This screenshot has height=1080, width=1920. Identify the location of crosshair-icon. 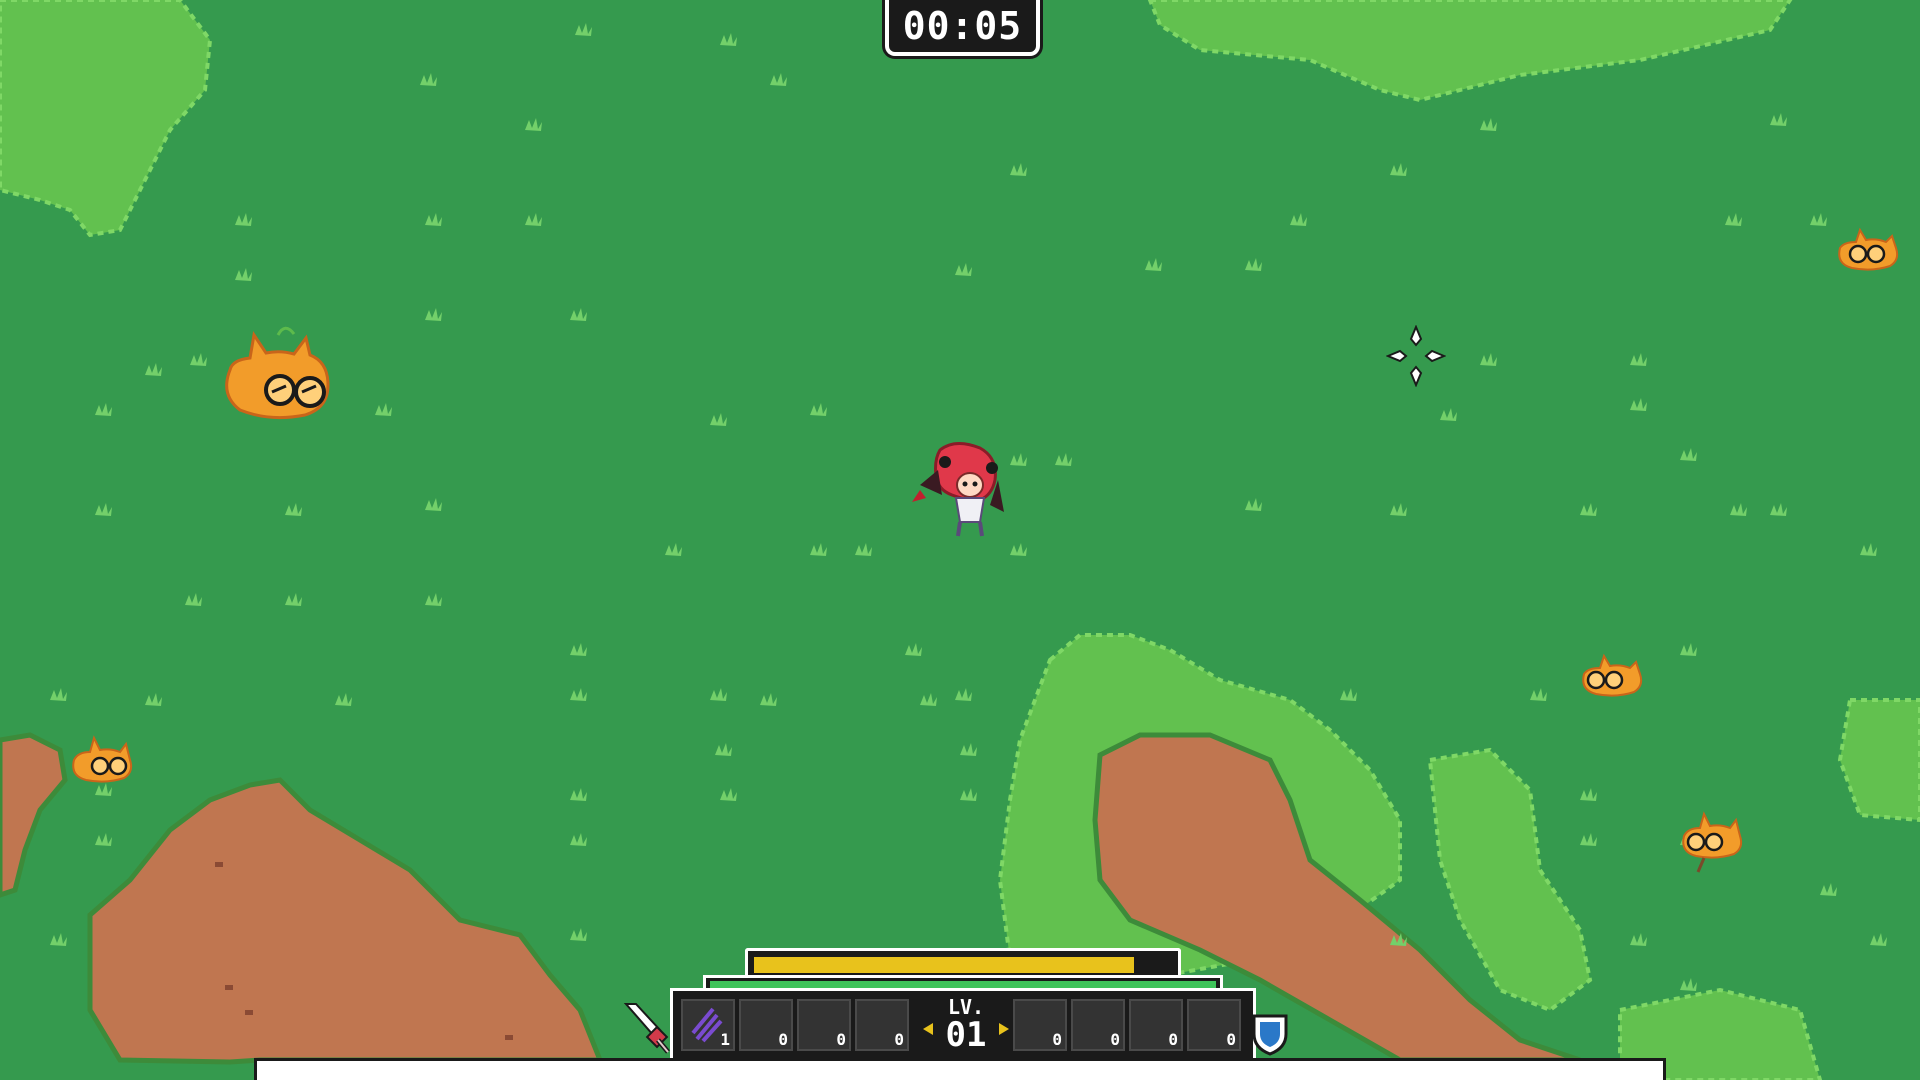
(1416, 356).